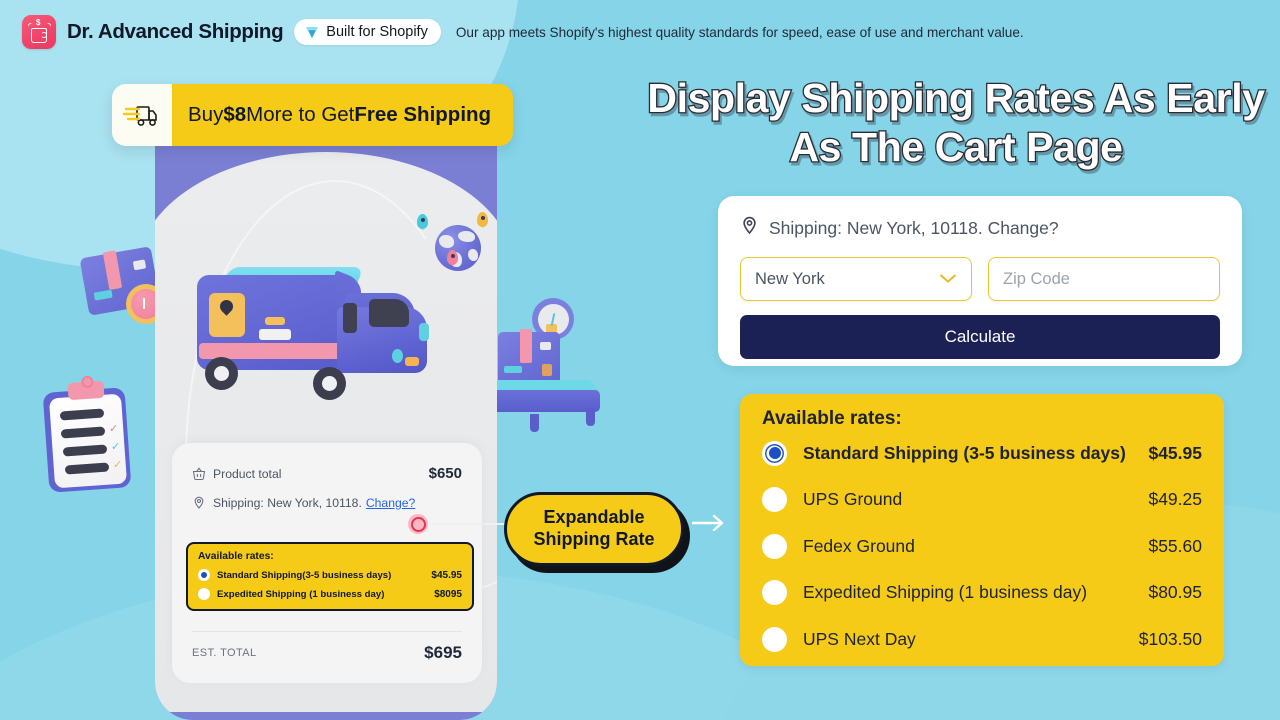 The height and width of the screenshot is (720, 1280). What do you see at coordinates (832, 418) in the screenshot?
I see `available-rates-title: Available rates:` at bounding box center [832, 418].